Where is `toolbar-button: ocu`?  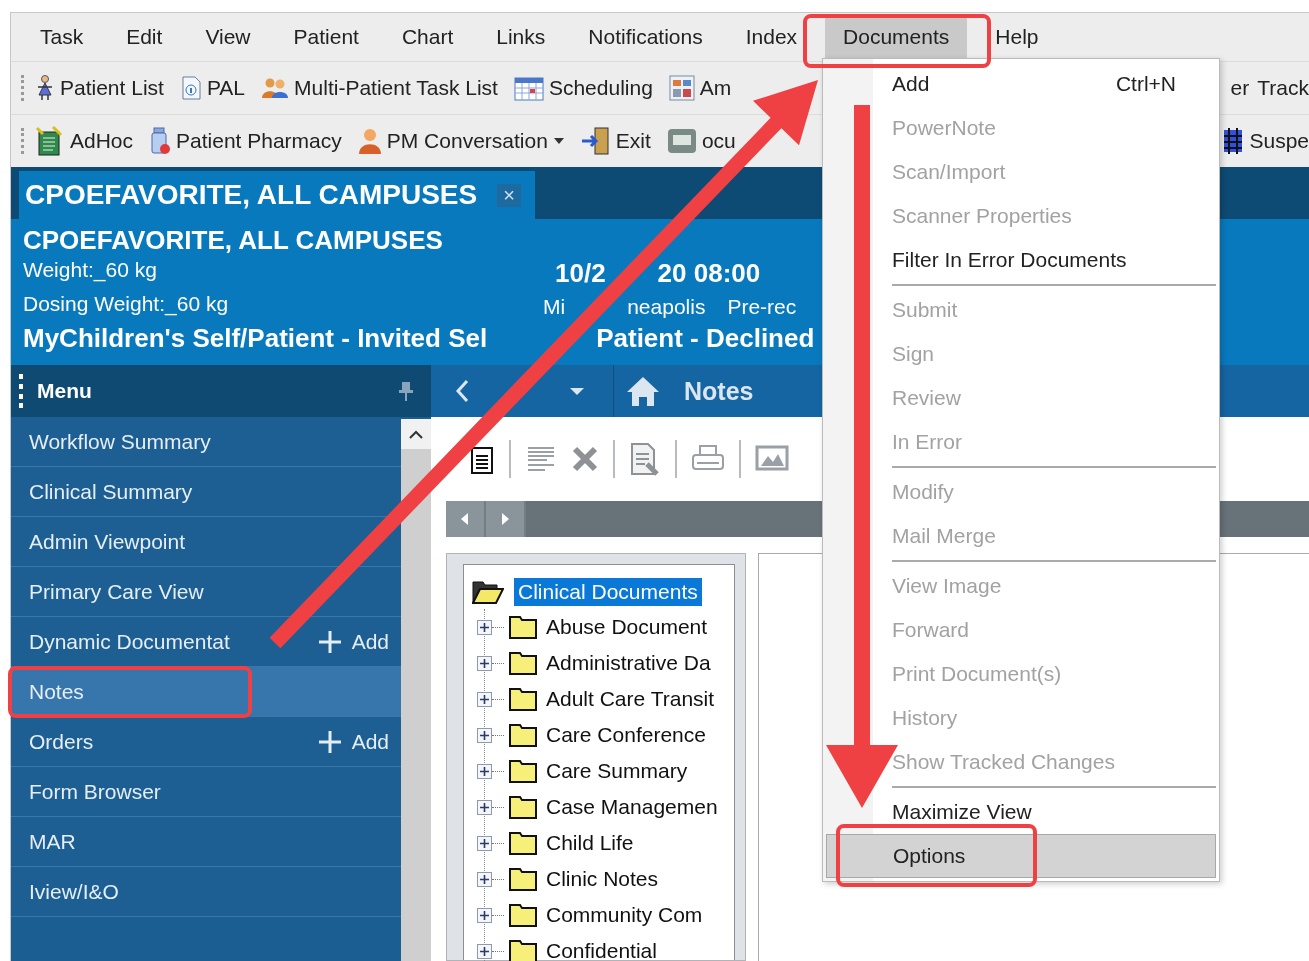
toolbar-button: ocu is located at coordinates (701, 141).